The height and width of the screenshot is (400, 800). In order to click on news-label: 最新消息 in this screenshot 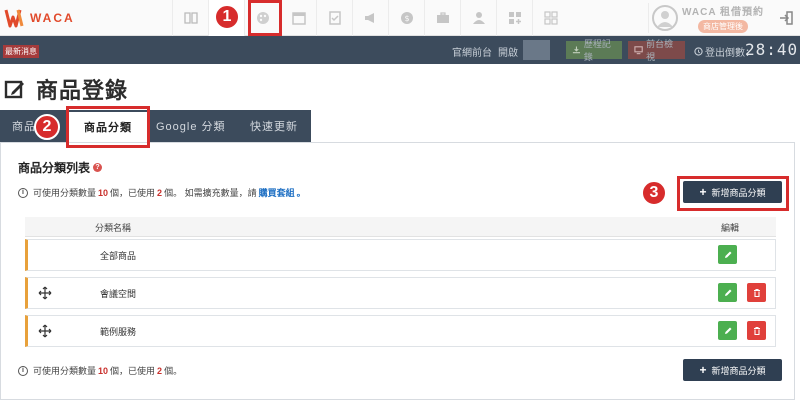, I will do `click(21, 51)`.